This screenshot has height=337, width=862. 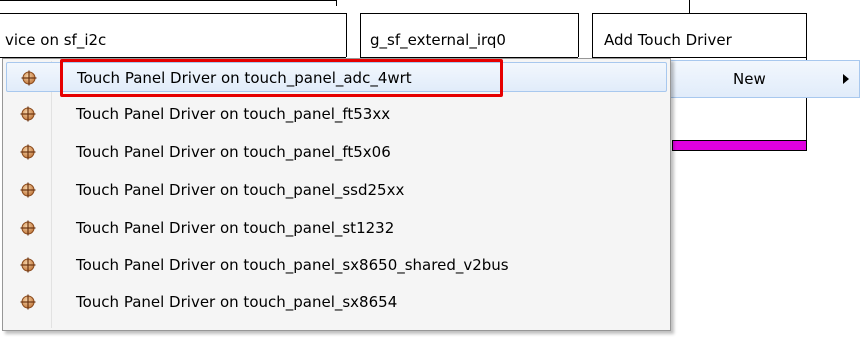 I want to click on connector-bar, so click(x=739, y=145).